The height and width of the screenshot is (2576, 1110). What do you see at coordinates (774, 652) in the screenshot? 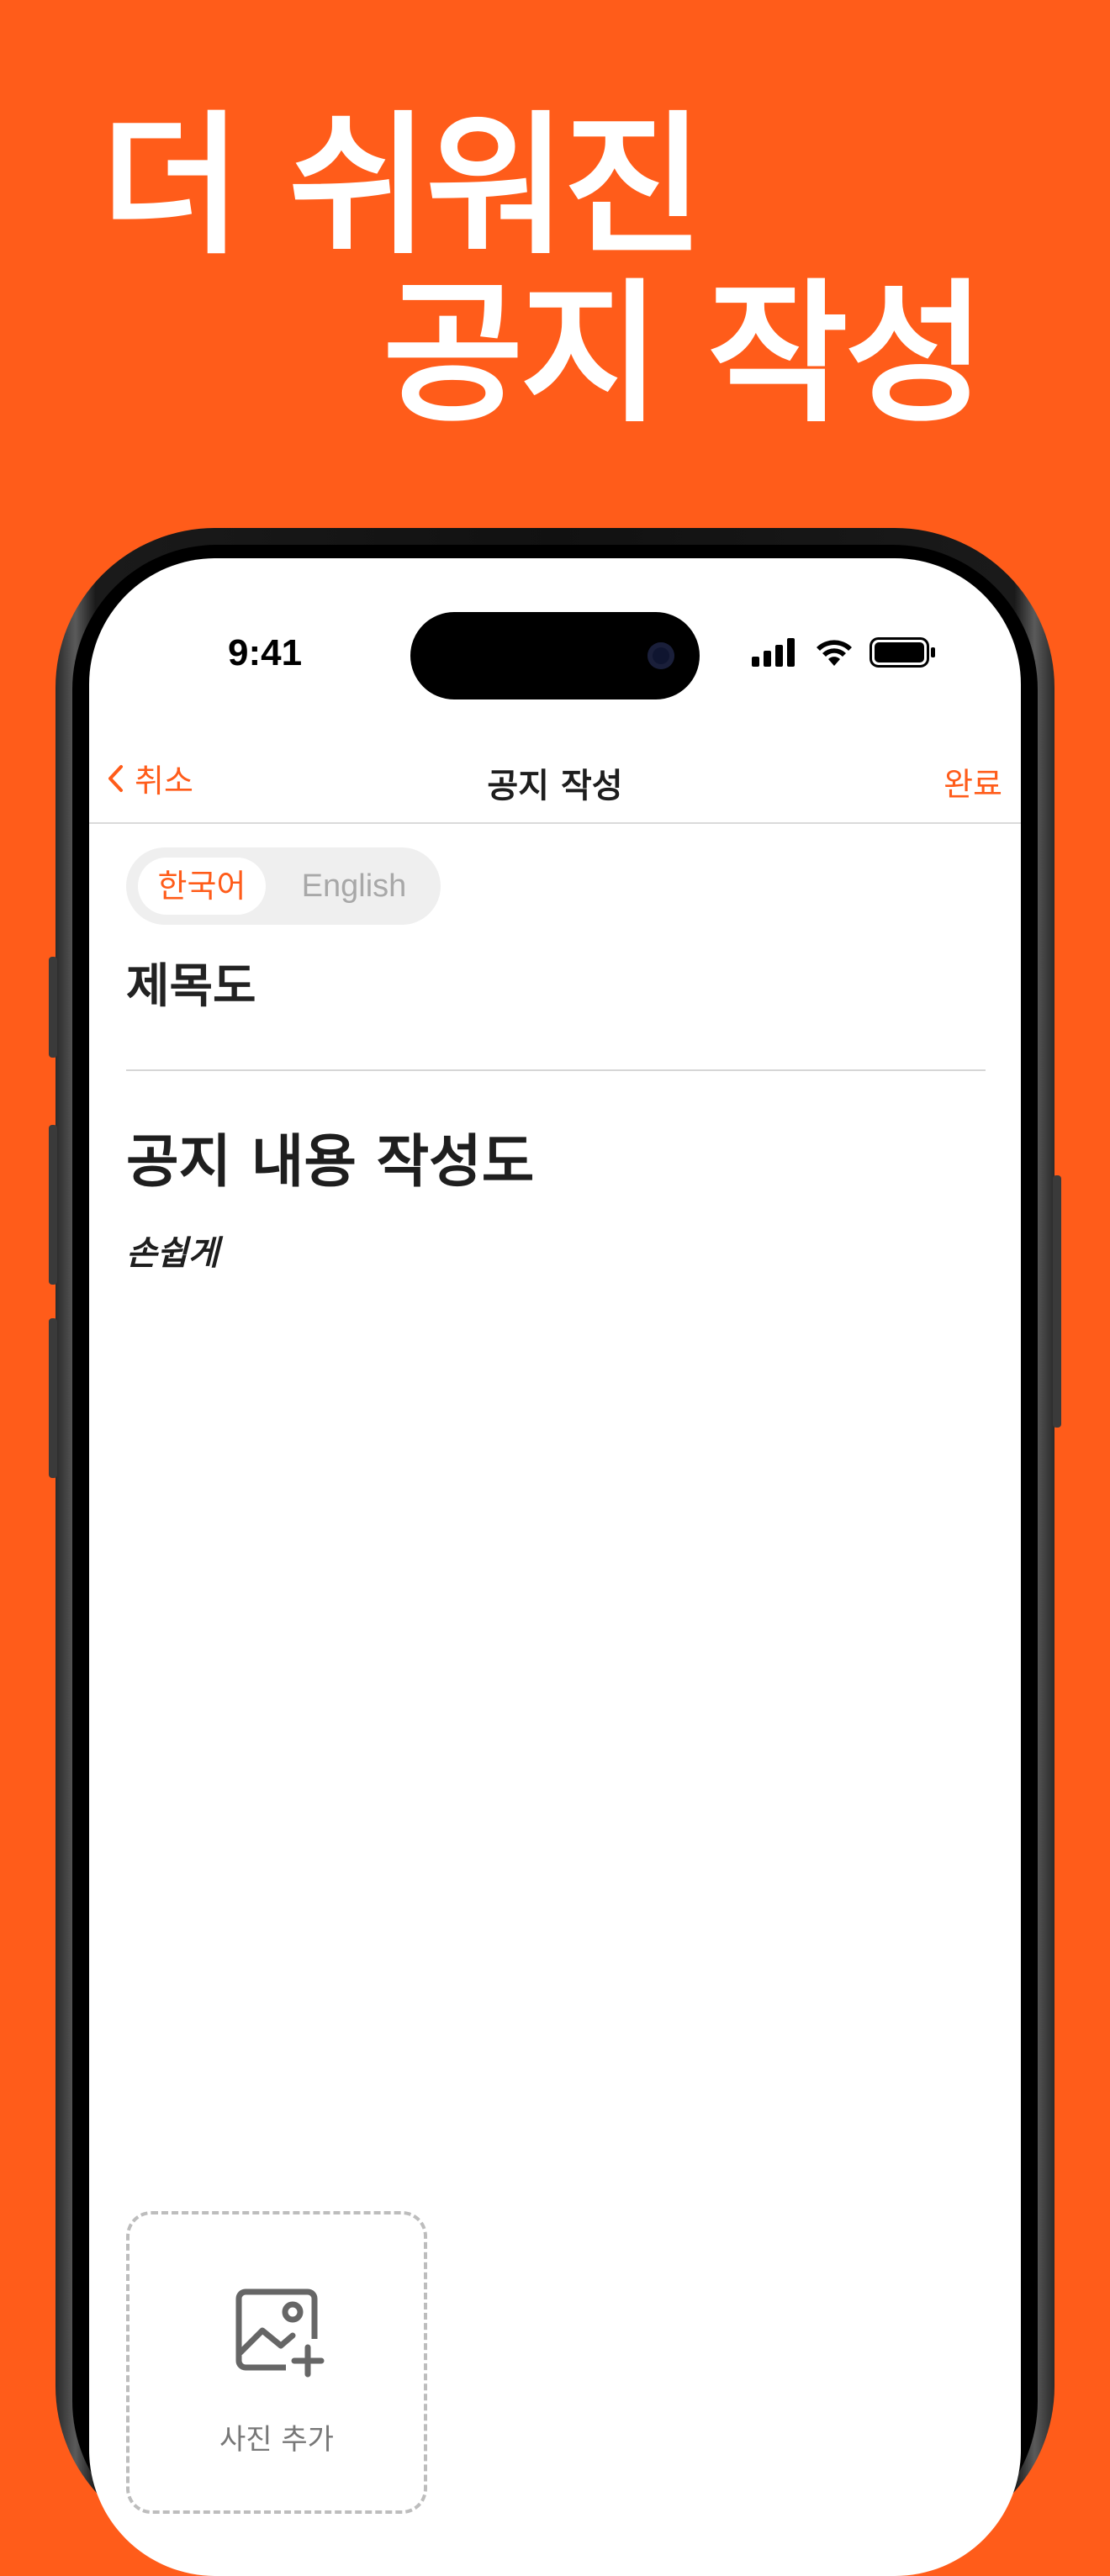
I see `cellular-signal-icon` at bounding box center [774, 652].